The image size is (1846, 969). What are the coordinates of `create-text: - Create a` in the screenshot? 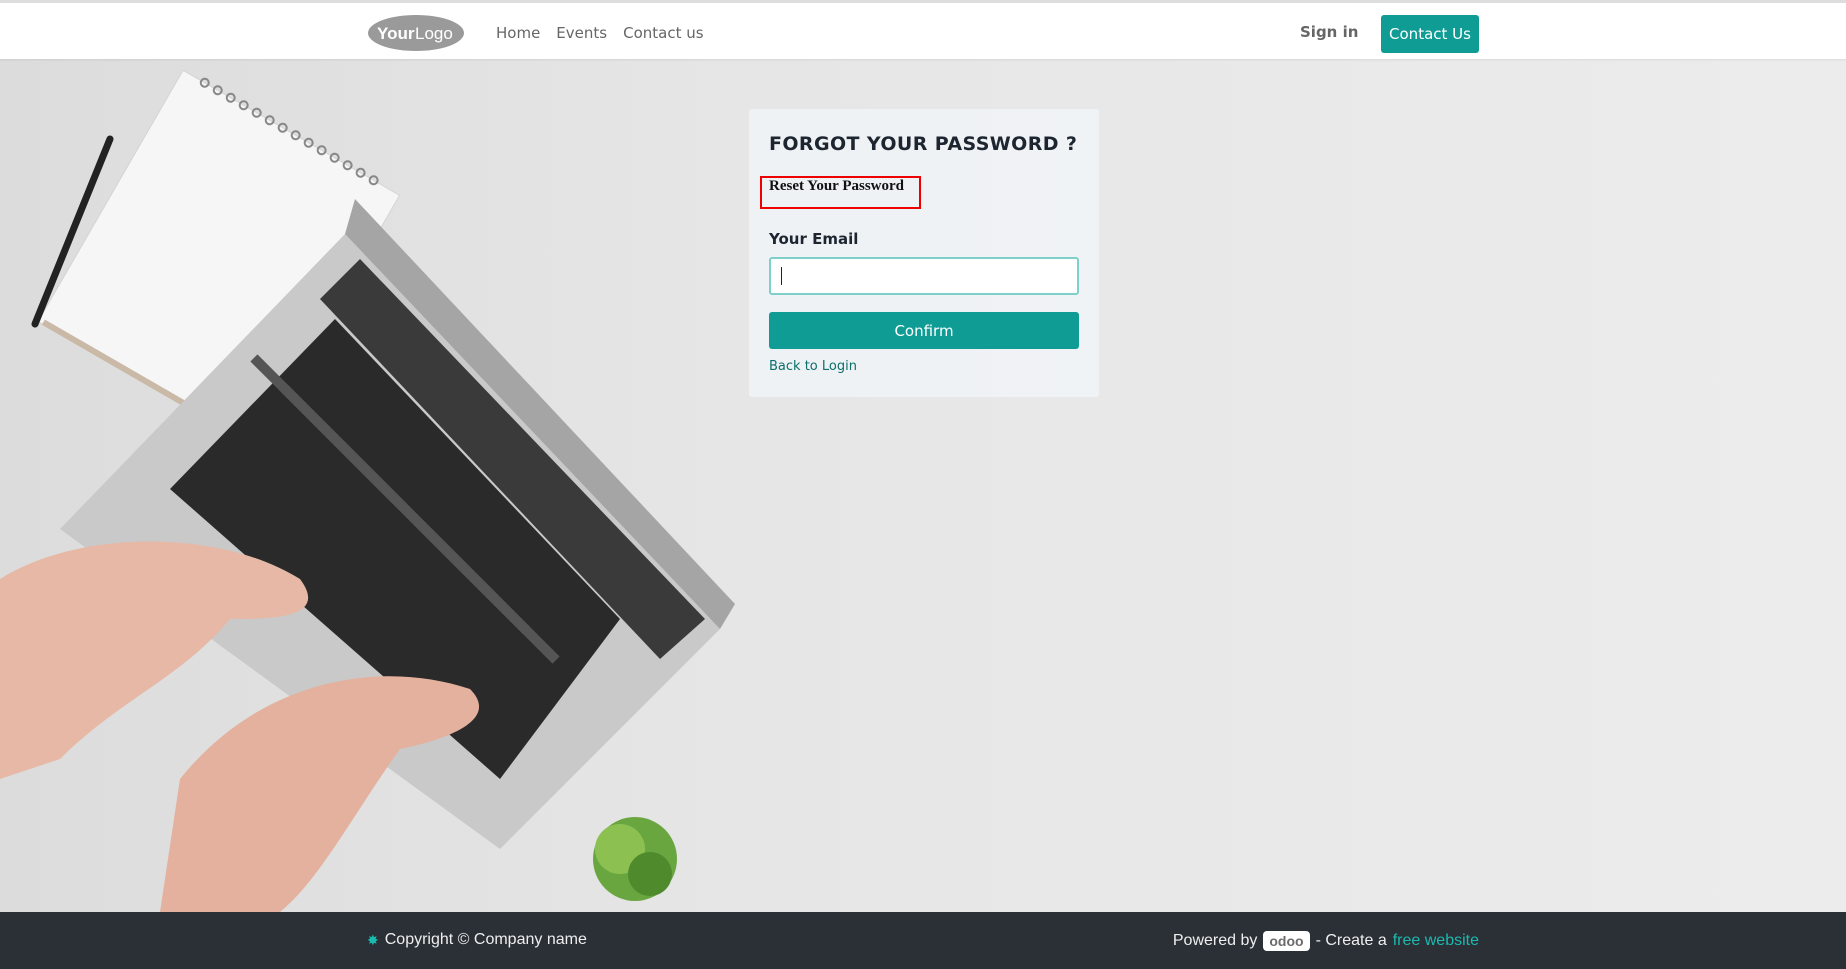 It's located at (1351, 940).